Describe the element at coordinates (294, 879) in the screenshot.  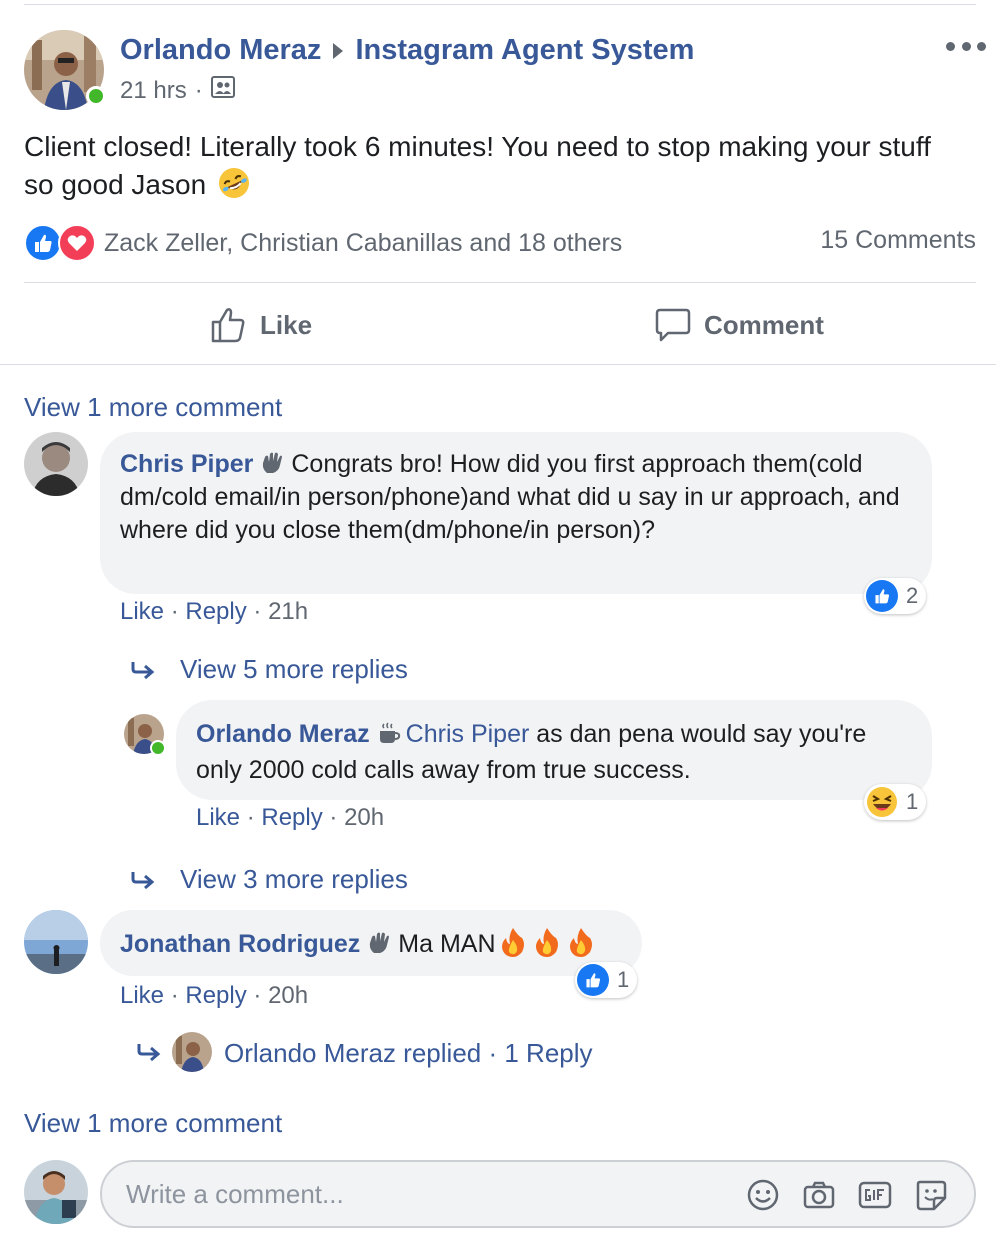
I see `view-more-replies-link: View 3 more replies` at that location.